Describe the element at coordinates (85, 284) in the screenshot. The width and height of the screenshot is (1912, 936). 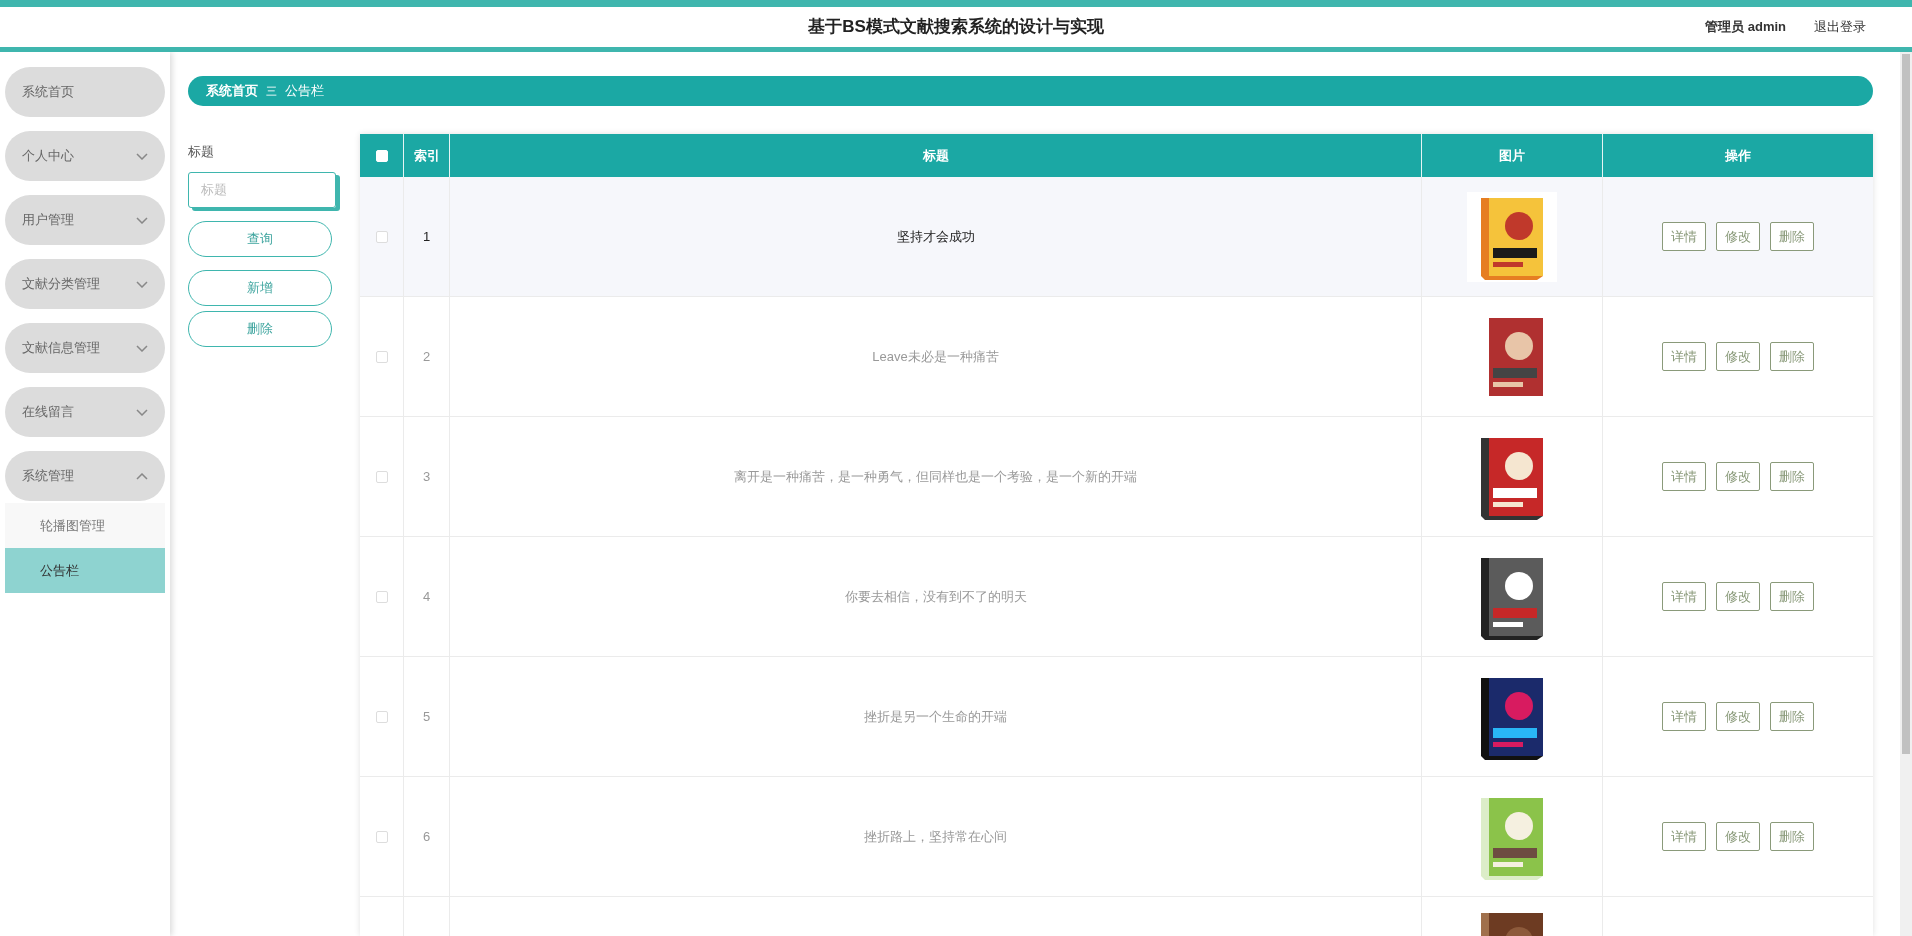
I see `sidebar-item: 文献分类管理` at that location.